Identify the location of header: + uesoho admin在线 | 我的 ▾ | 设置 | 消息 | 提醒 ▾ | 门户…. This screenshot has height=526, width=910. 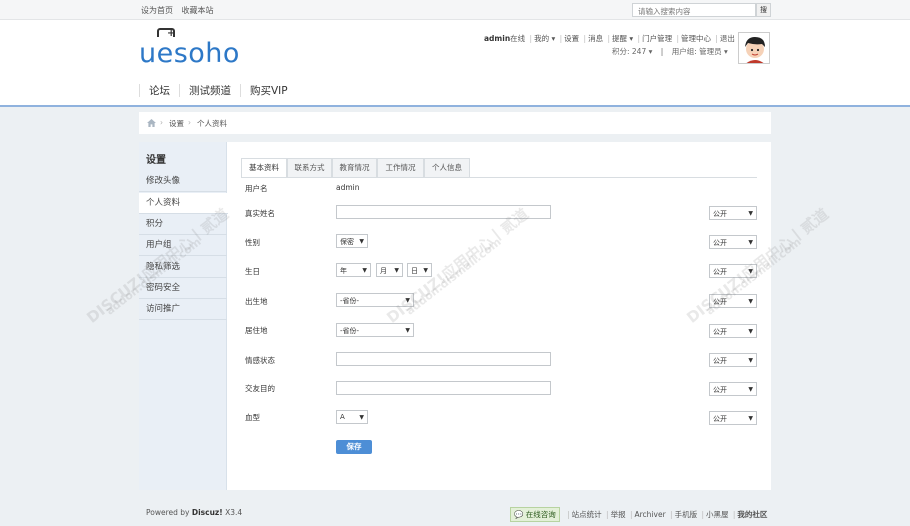
(455, 47).